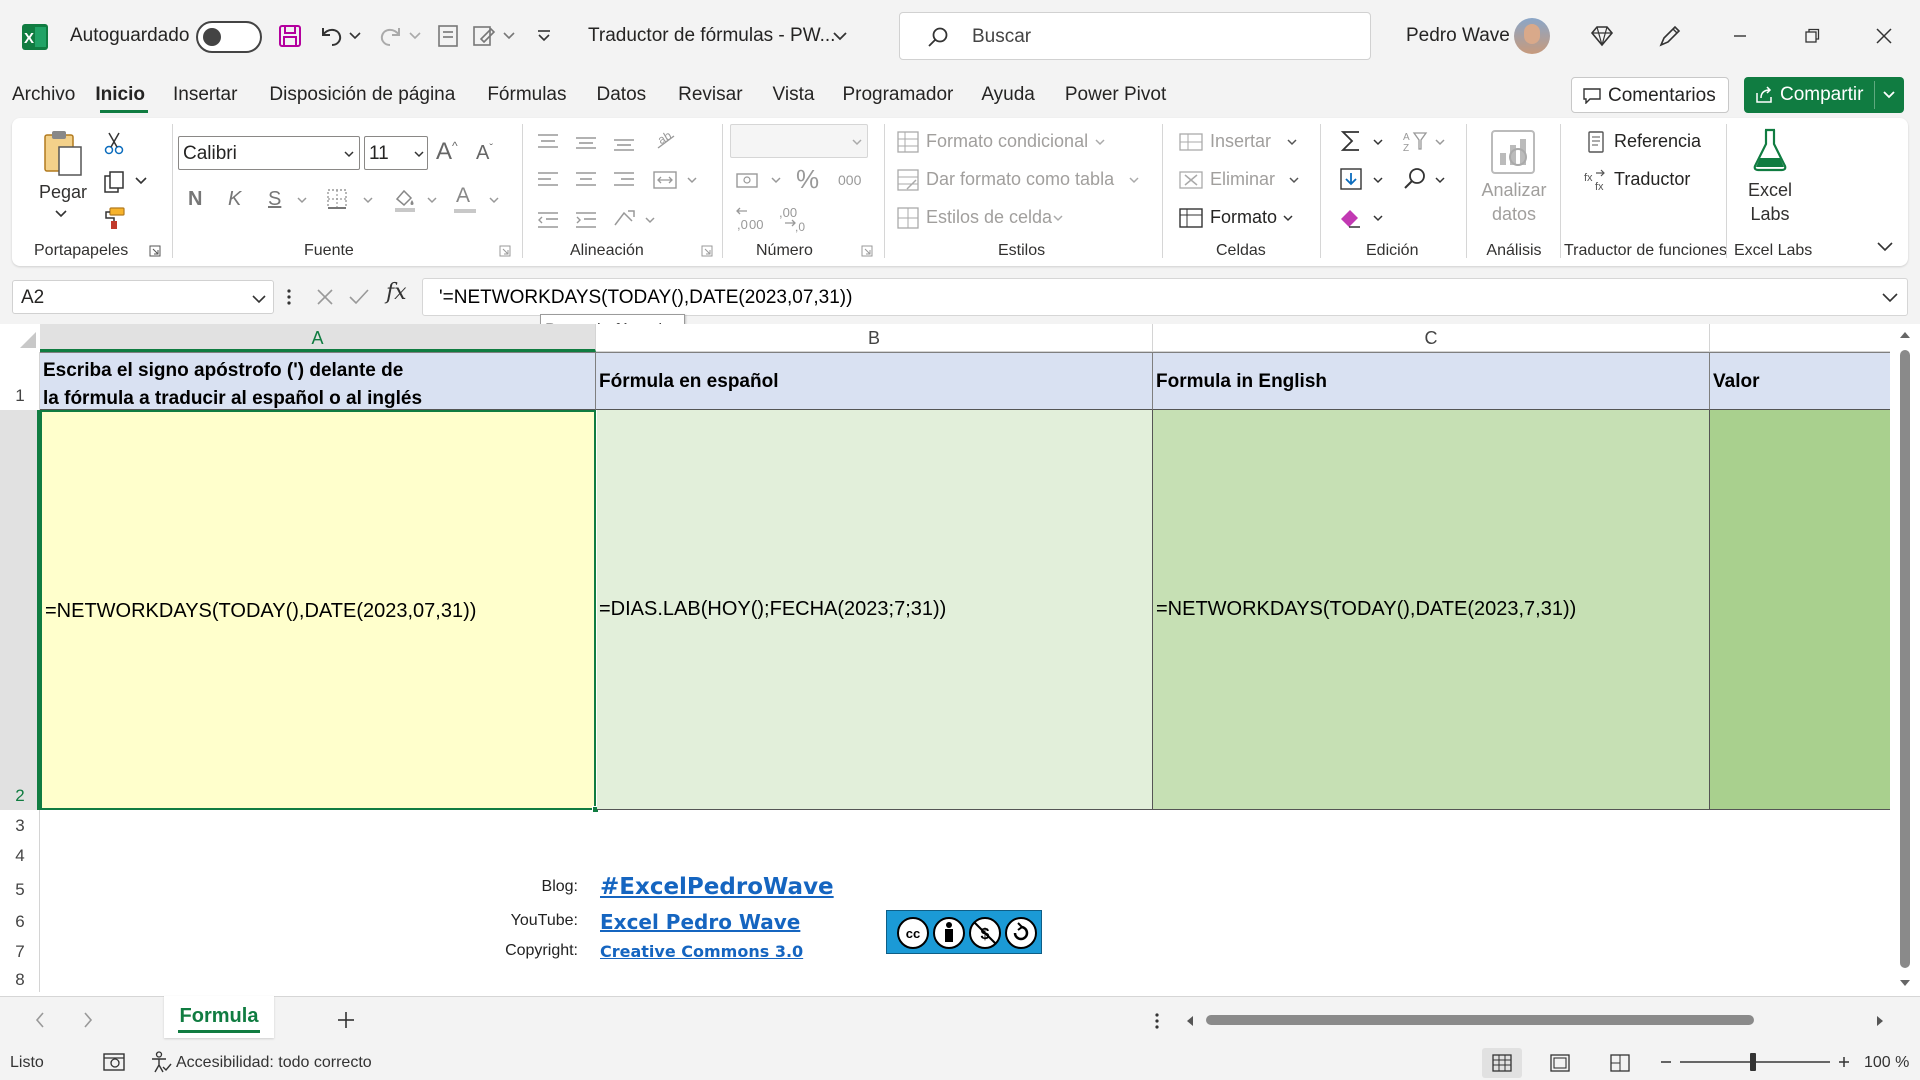 The image size is (1920, 1080). I want to click on format-painter-icon, so click(114, 218).